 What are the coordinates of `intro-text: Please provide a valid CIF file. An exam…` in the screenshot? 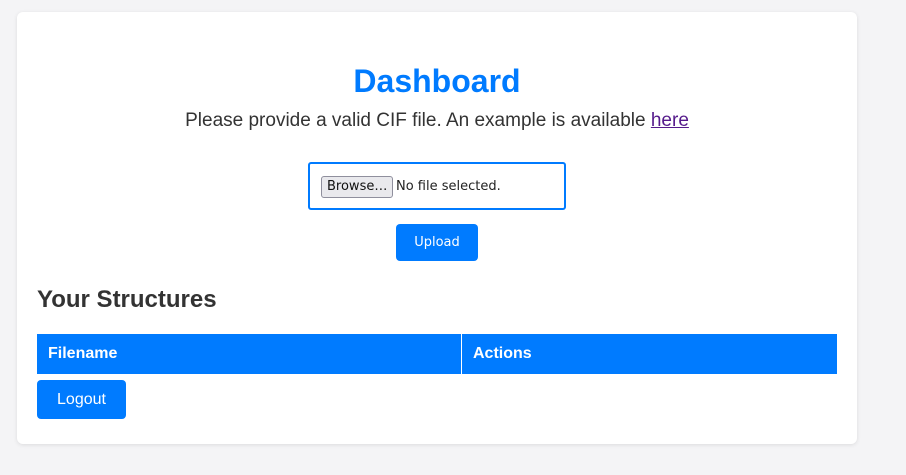 It's located at (437, 121).